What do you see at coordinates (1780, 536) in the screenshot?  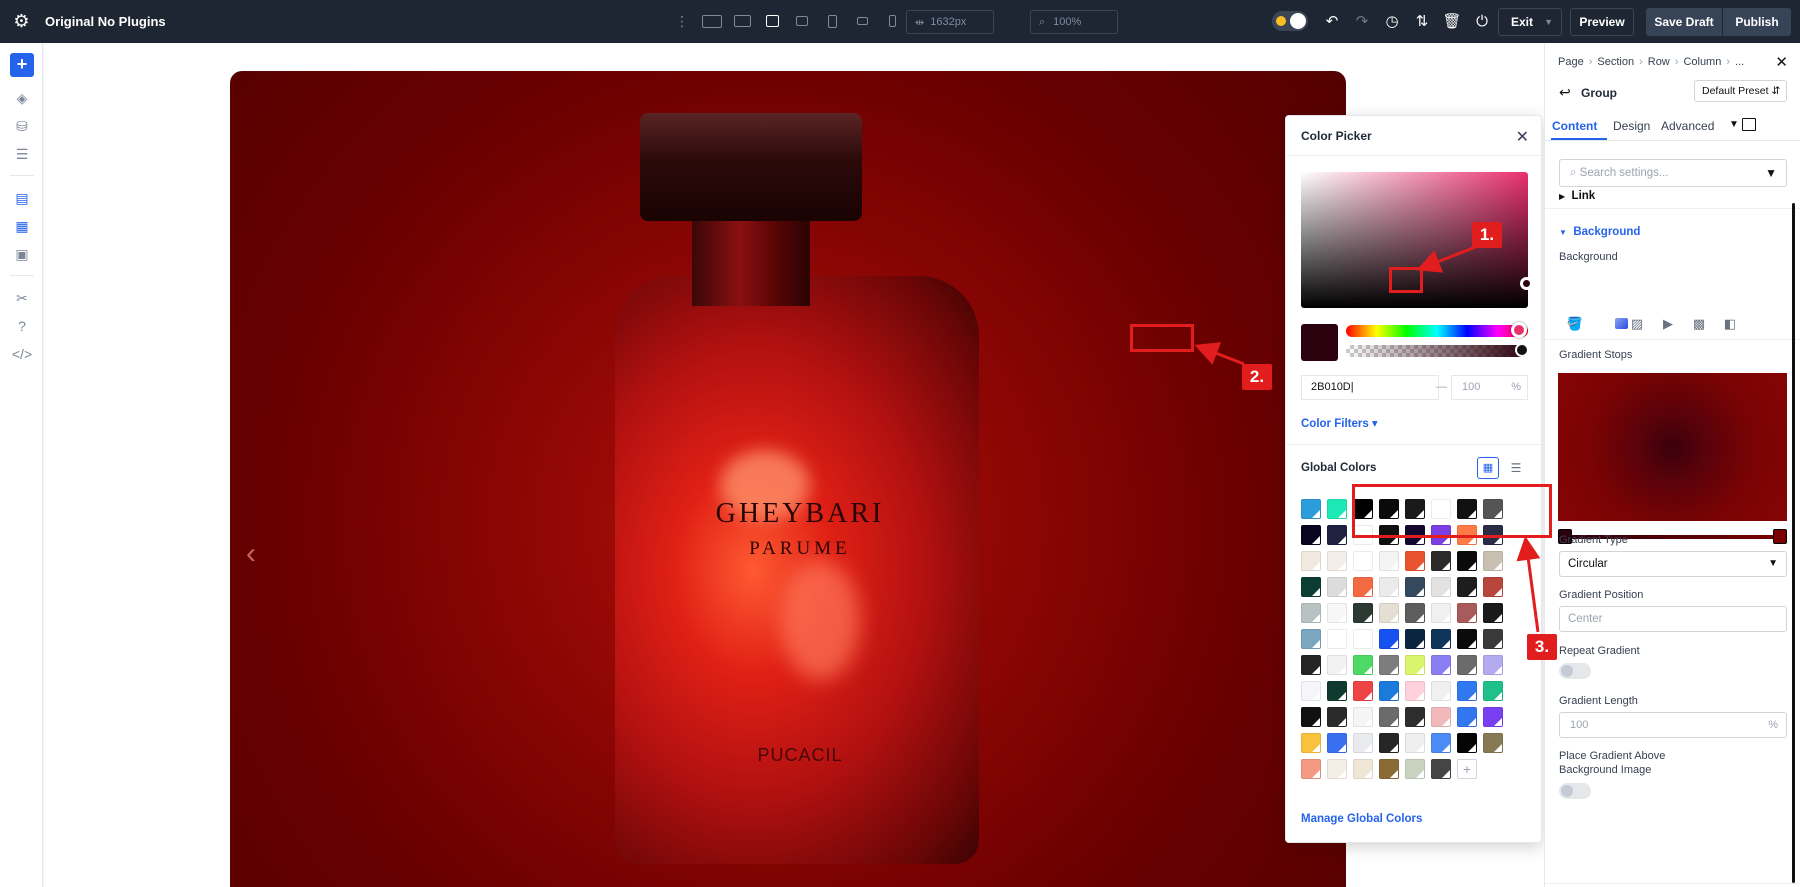 I see `gradient-stop-end` at bounding box center [1780, 536].